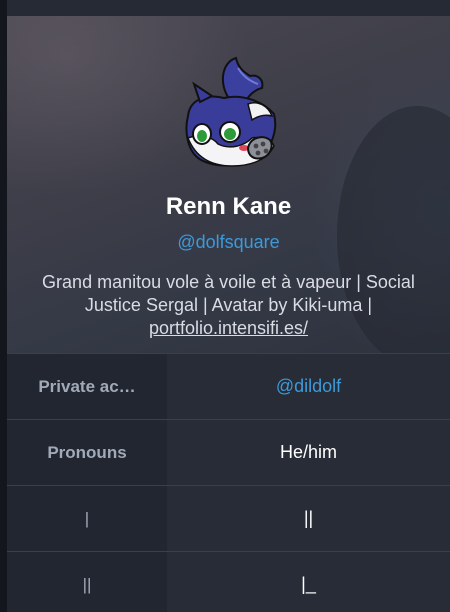 The width and height of the screenshot is (450, 612). I want to click on window-edge, so click(3, 306).